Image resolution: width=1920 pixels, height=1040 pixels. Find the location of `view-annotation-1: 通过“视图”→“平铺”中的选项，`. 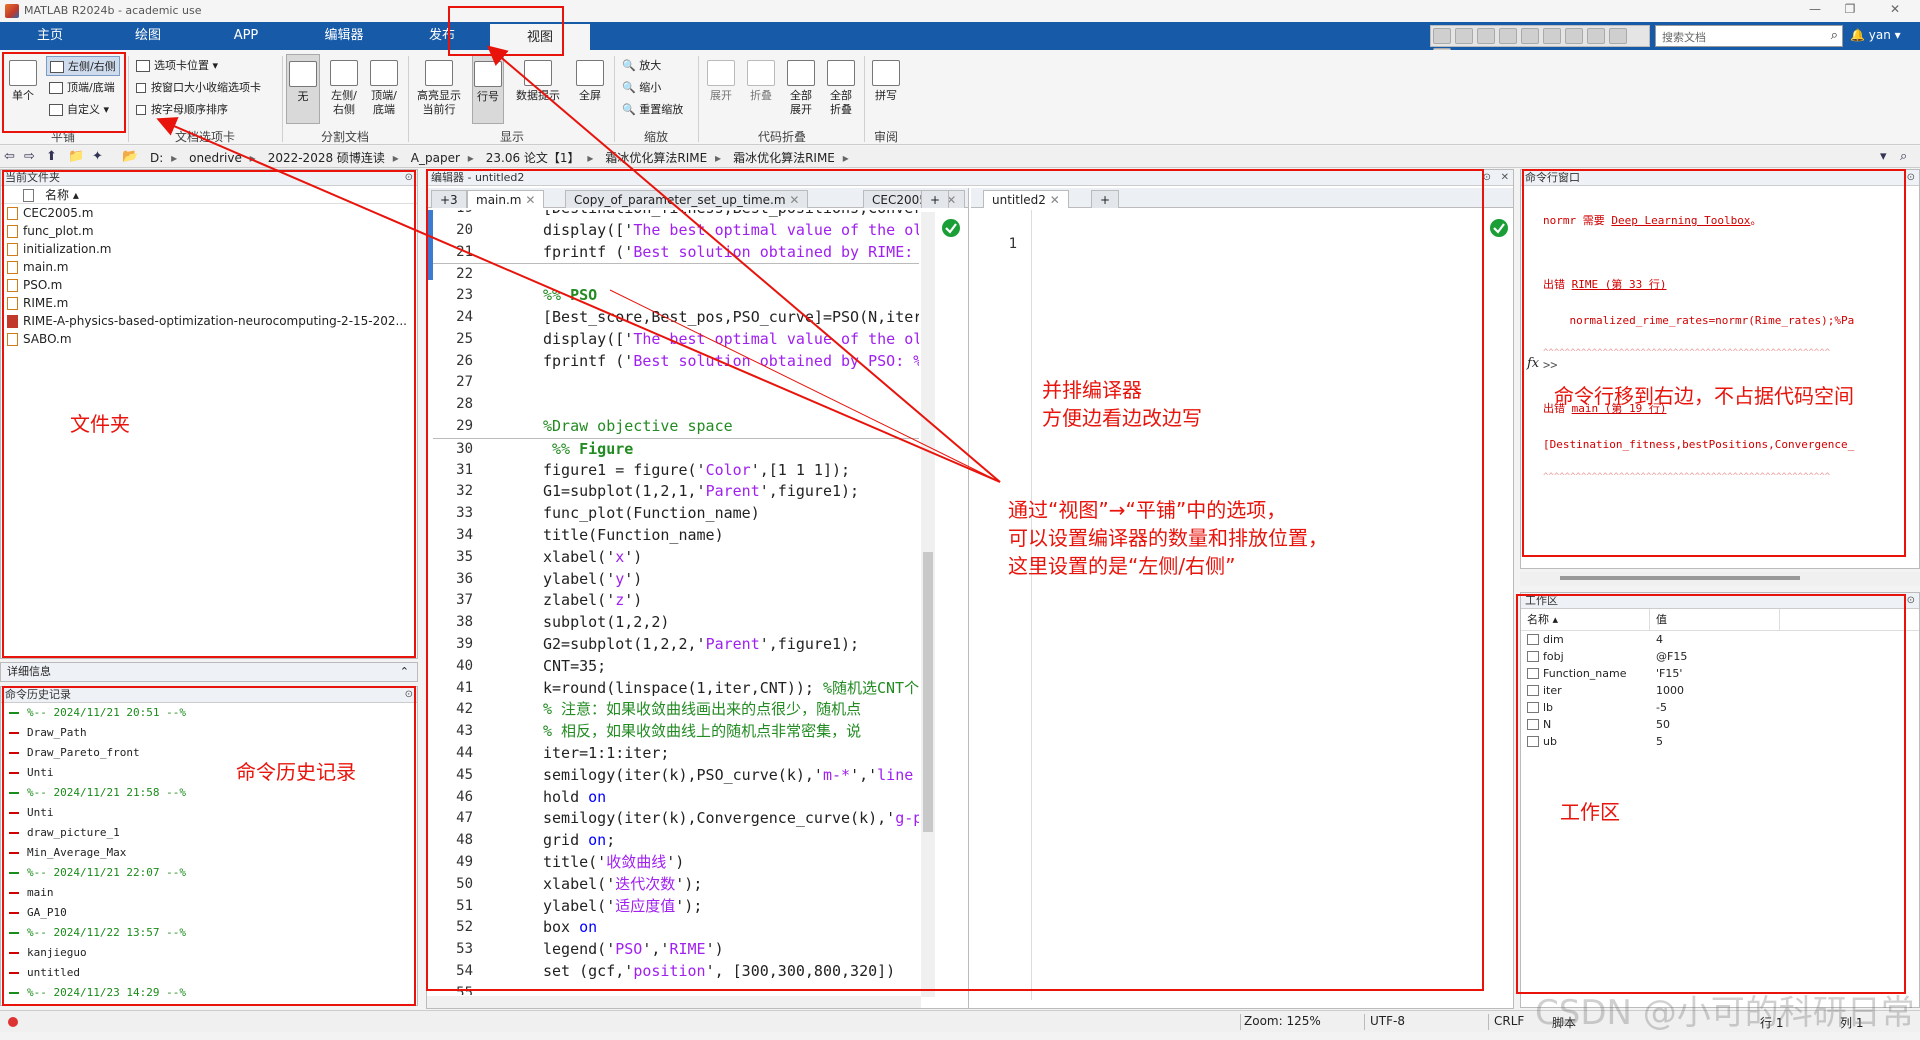

view-annotation-1: 通过“视图”→“平铺”中的选项， is located at coordinates (1147, 510).